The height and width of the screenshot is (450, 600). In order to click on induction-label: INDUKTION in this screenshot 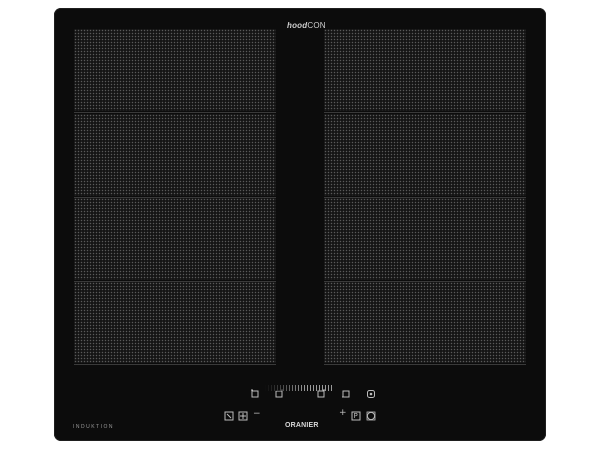, I will do `click(93, 427)`.